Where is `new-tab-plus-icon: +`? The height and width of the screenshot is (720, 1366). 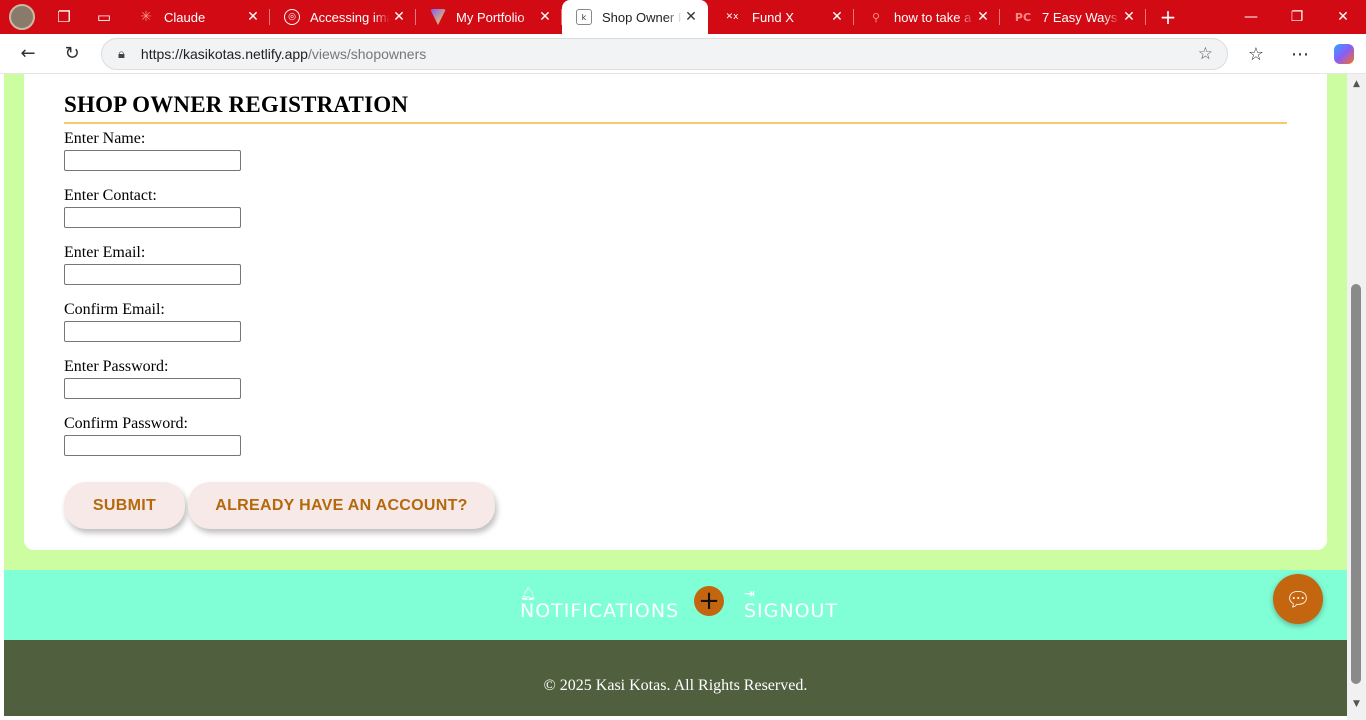
new-tab-plus-icon: + is located at coordinates (1168, 17).